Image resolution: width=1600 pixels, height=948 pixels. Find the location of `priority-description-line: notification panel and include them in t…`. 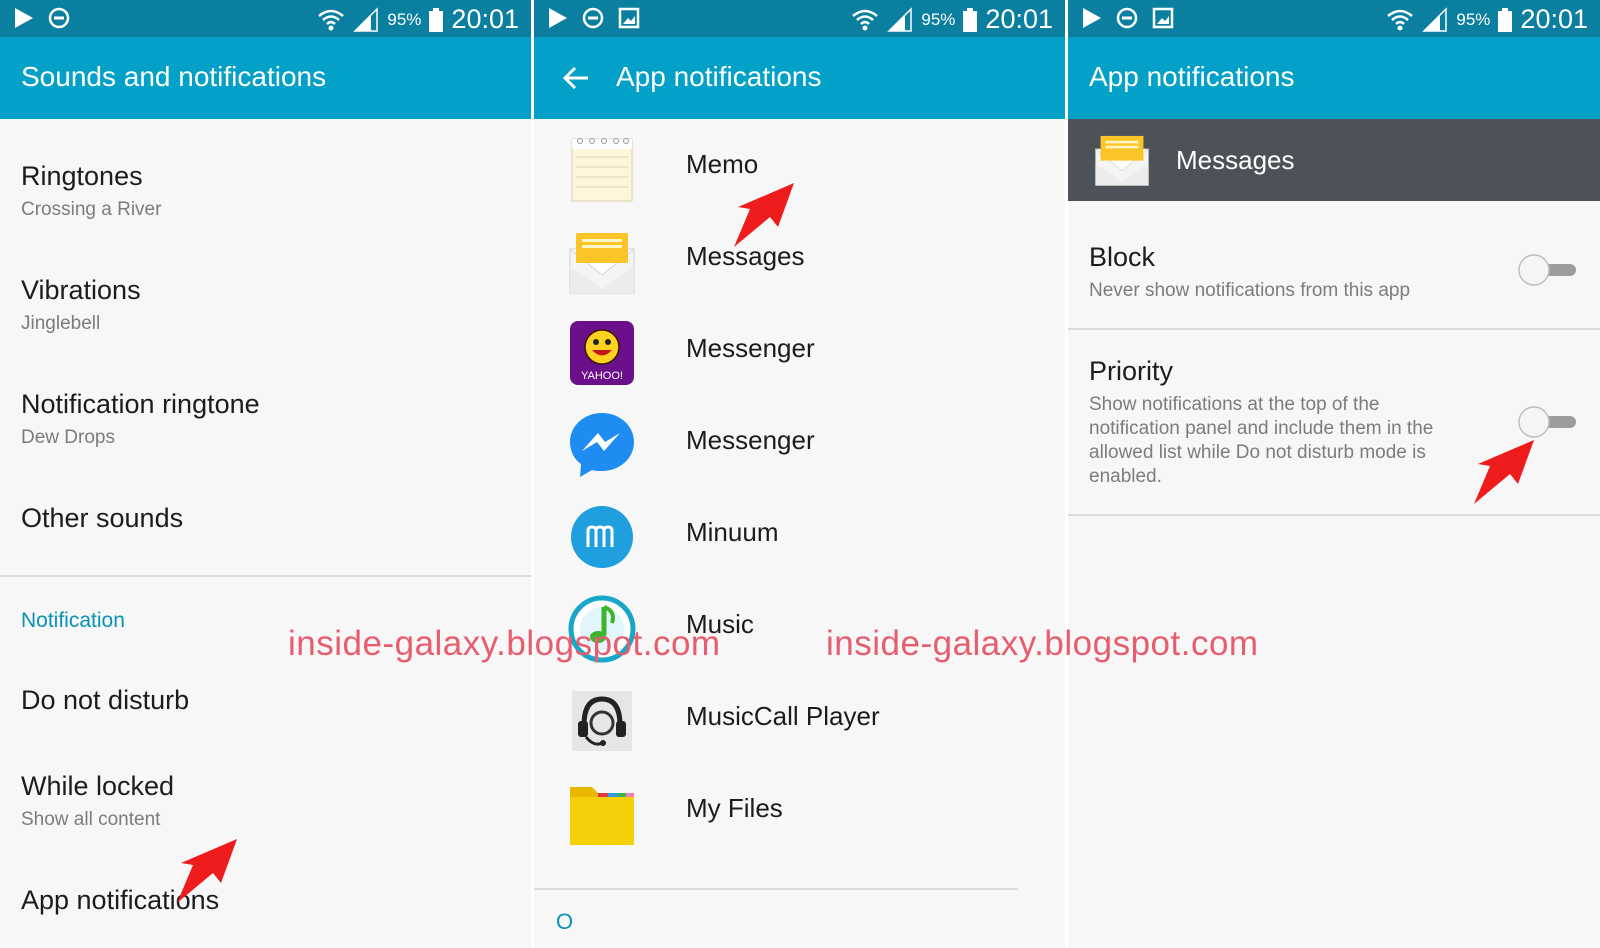

priority-description-line: notification panel and include them in t… is located at coordinates (1261, 428).